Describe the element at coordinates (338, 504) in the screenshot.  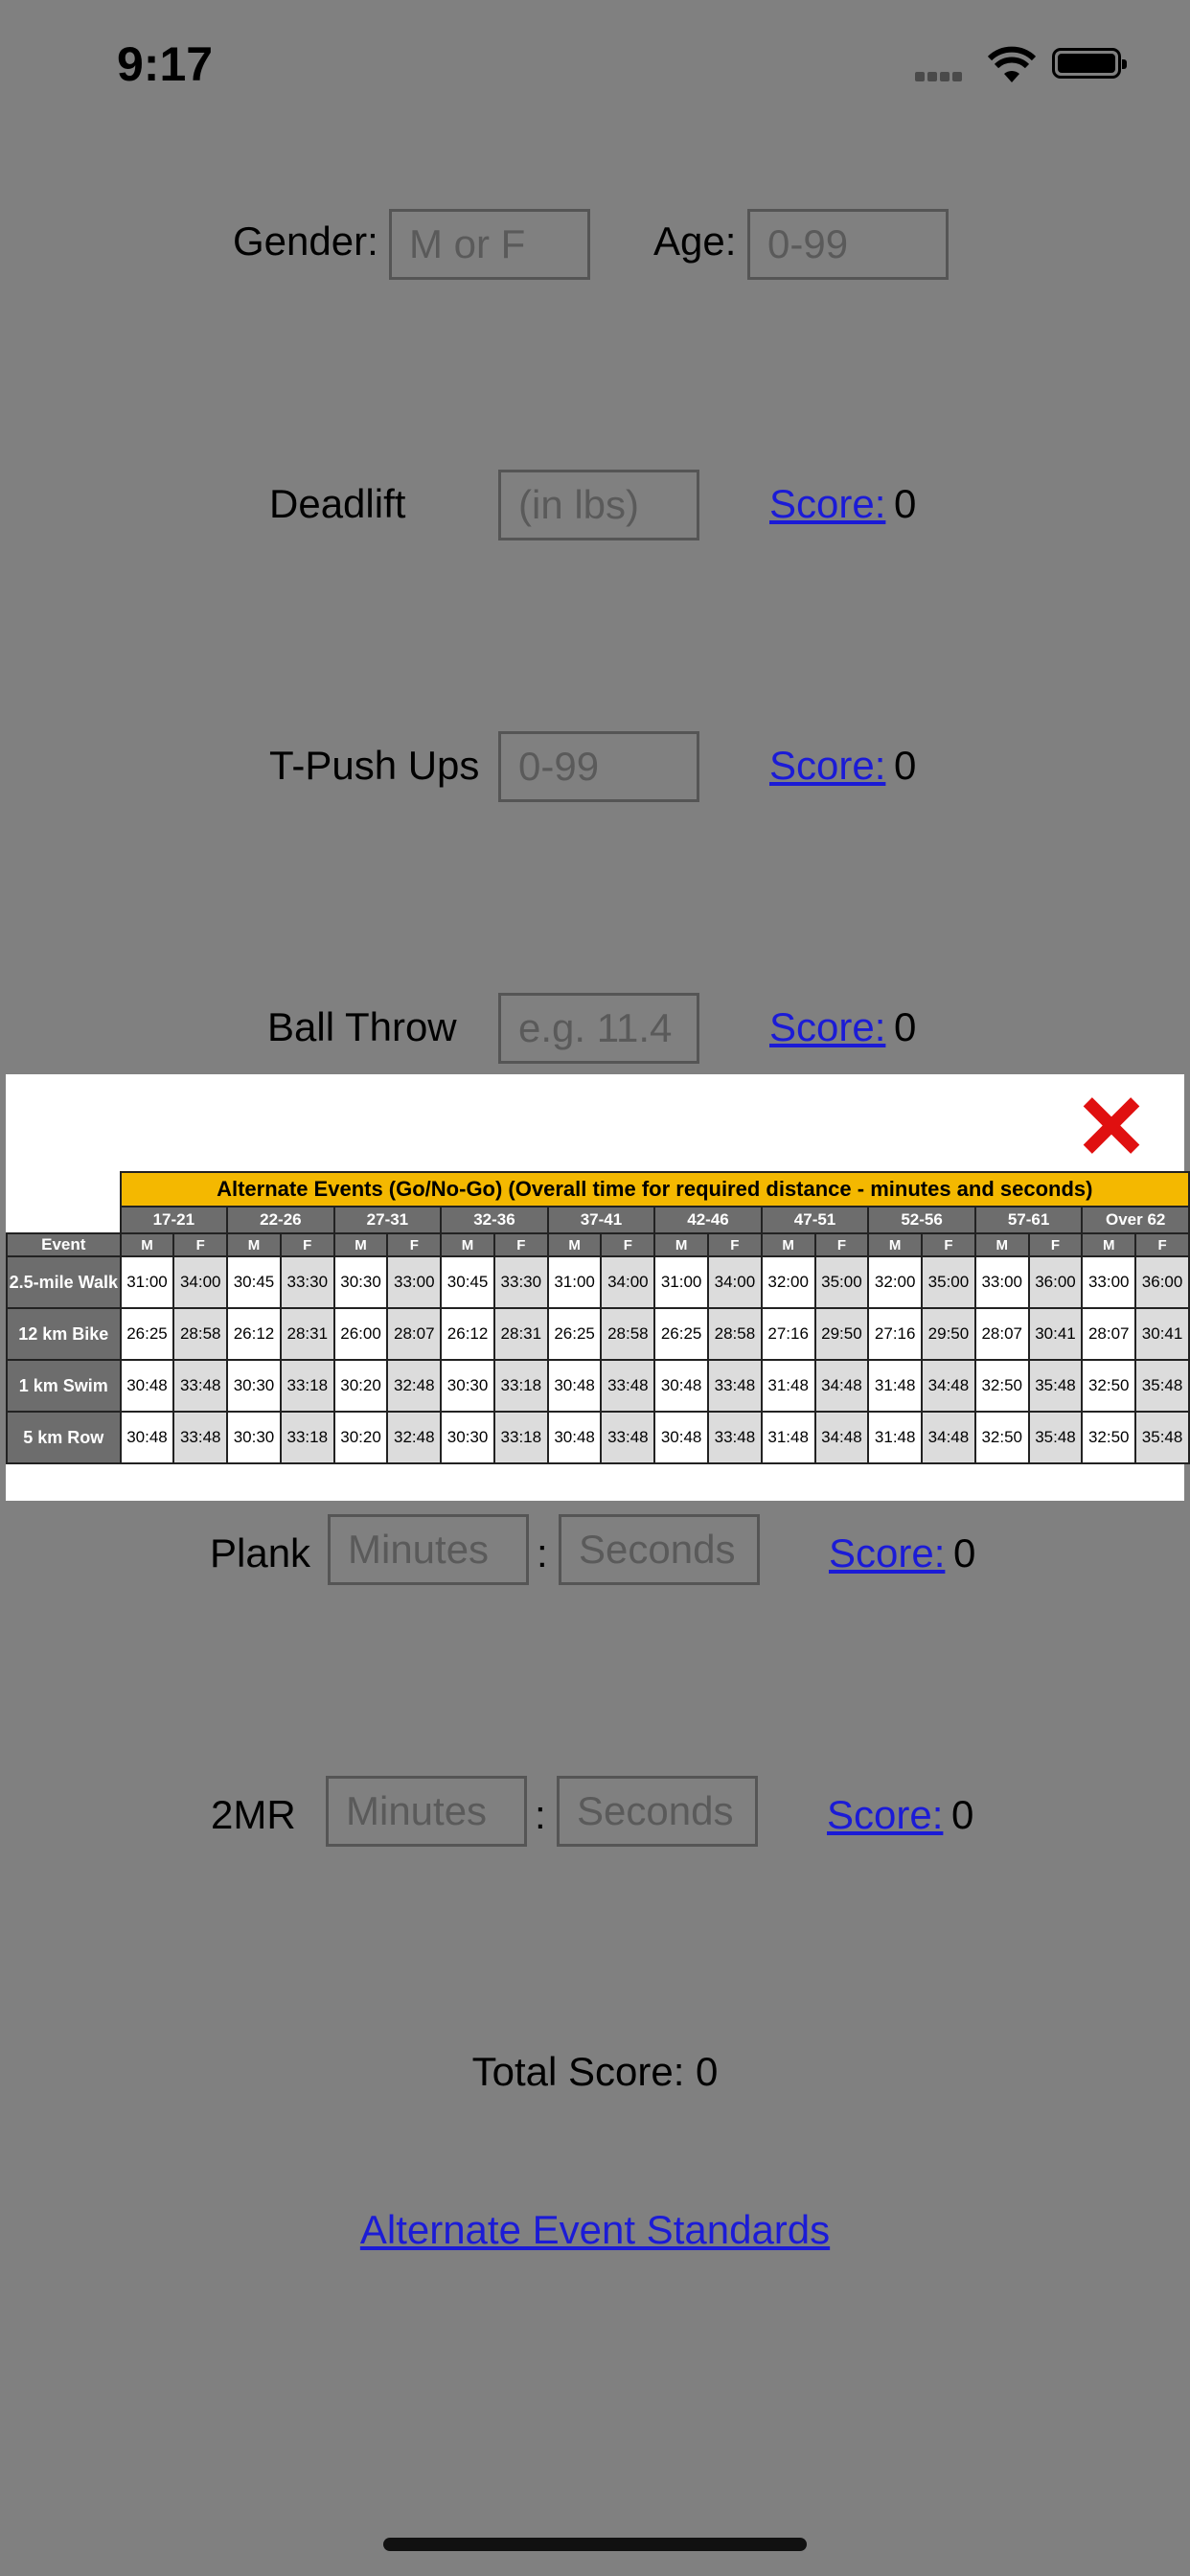
I see `deadlift-label: Deadlift` at that location.